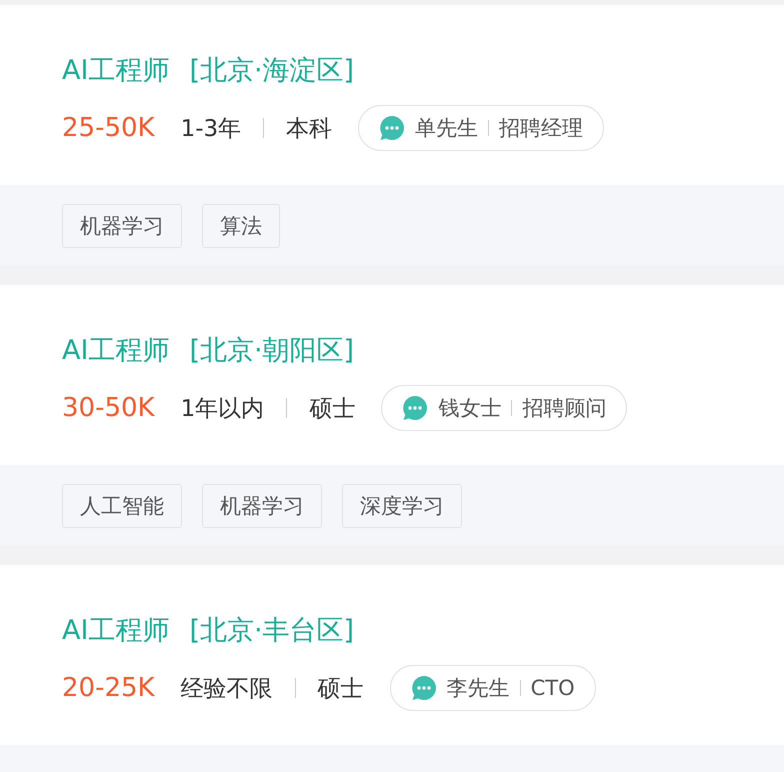 The height and width of the screenshot is (772, 784). Describe the element at coordinates (309, 129) in the screenshot. I see `education: 本科` at that location.